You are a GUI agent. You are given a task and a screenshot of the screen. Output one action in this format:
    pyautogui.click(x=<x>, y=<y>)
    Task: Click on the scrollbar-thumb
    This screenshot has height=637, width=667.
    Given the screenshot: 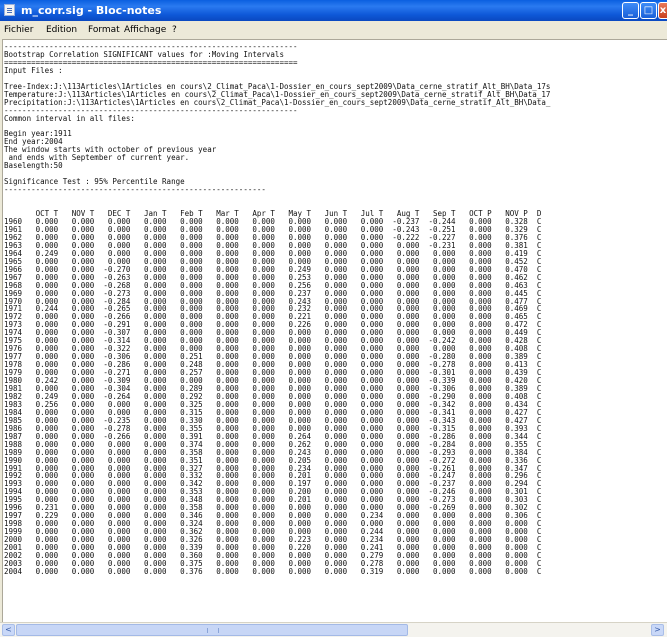 What is the action you would take?
    pyautogui.click(x=212, y=630)
    